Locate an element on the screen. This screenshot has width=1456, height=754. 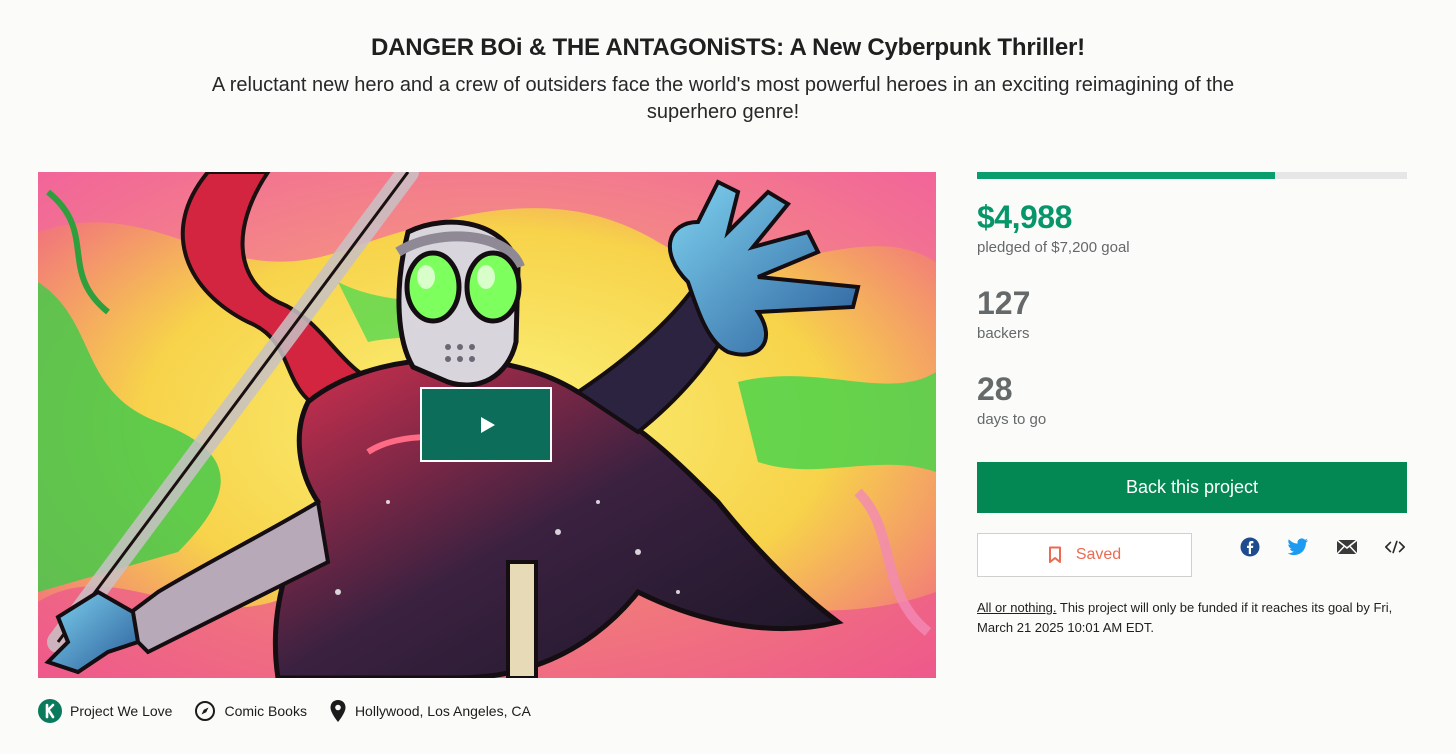
days-to-go-count: 28 is located at coordinates (995, 389).